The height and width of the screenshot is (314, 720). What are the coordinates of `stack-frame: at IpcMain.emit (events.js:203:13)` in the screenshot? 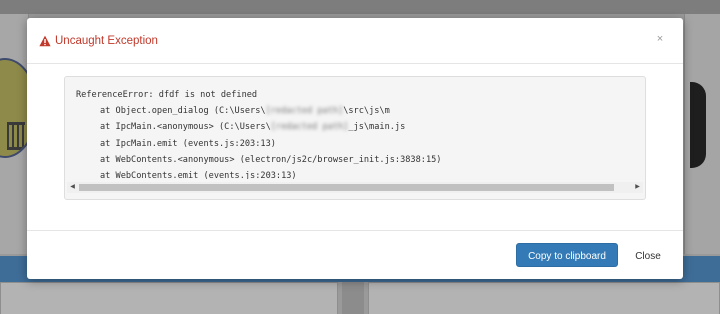 It's located at (359, 144).